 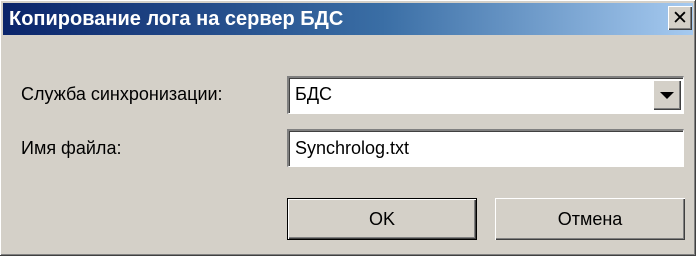 I want to click on cancel-button: Отмена, so click(x=590, y=219).